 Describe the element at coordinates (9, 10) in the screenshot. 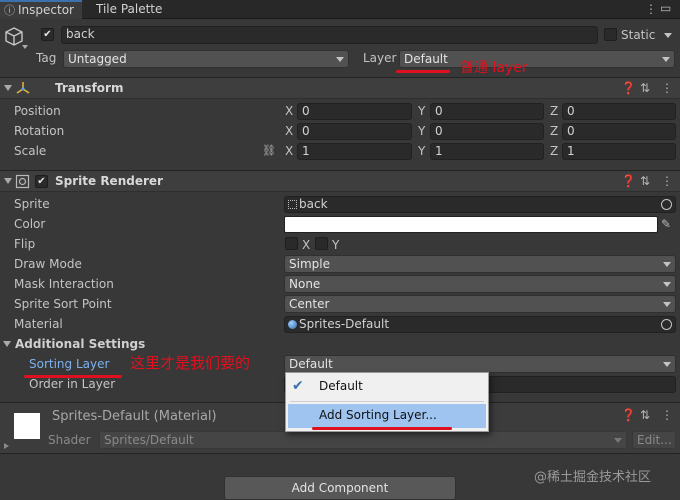

I see `info-icon: ⓘ` at that location.